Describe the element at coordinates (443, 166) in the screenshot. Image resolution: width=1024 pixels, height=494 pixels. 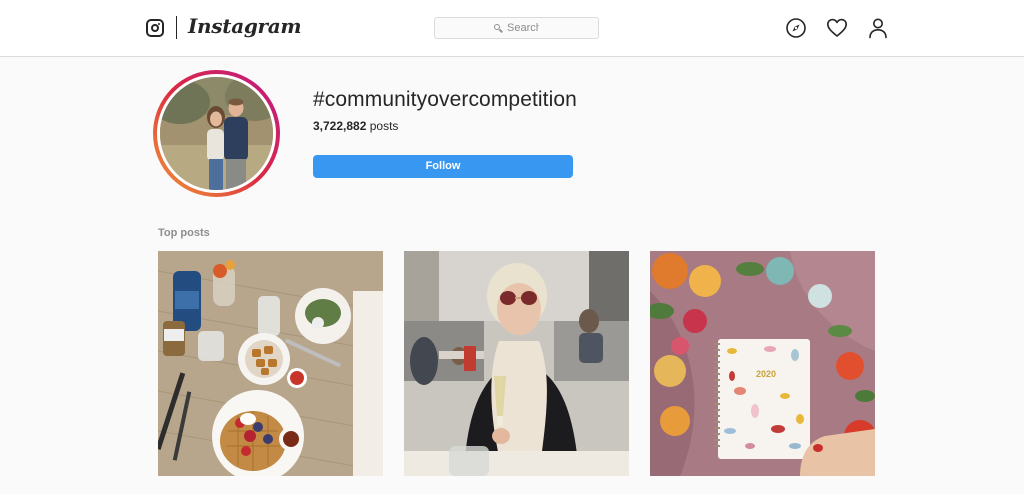
I see `follow-button: Follow` at that location.